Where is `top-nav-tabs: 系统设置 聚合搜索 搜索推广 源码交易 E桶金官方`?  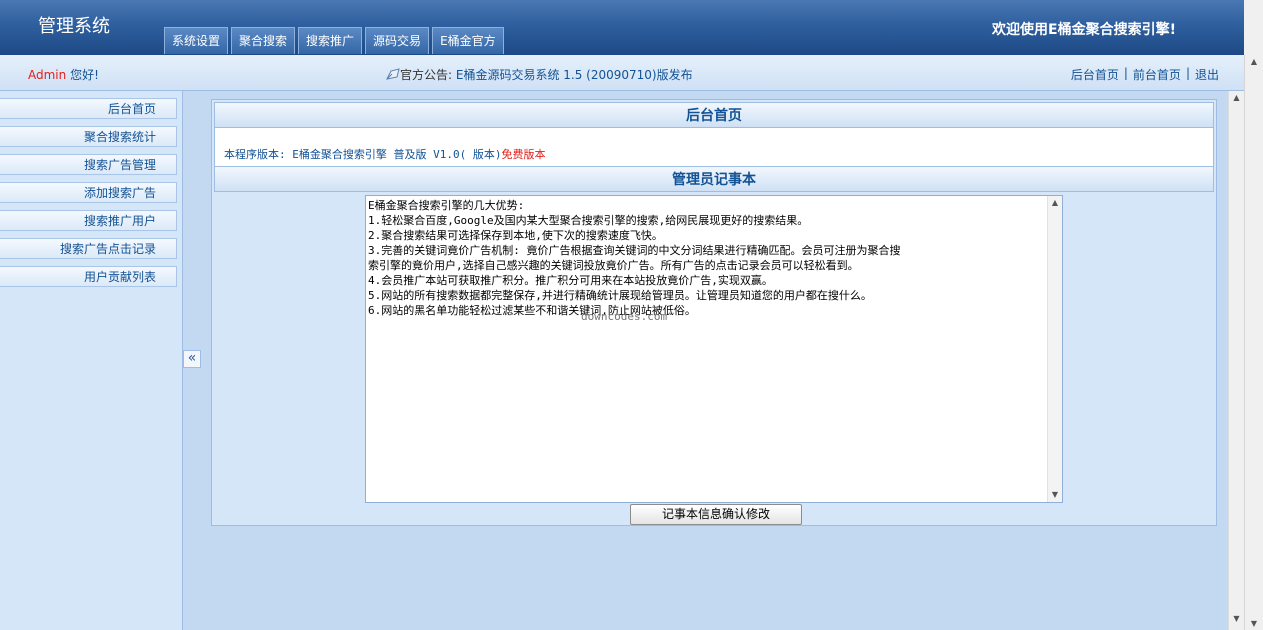 top-nav-tabs: 系统设置 聚合搜索 搜索推广 源码交易 E桶金官方 is located at coordinates (334, 40).